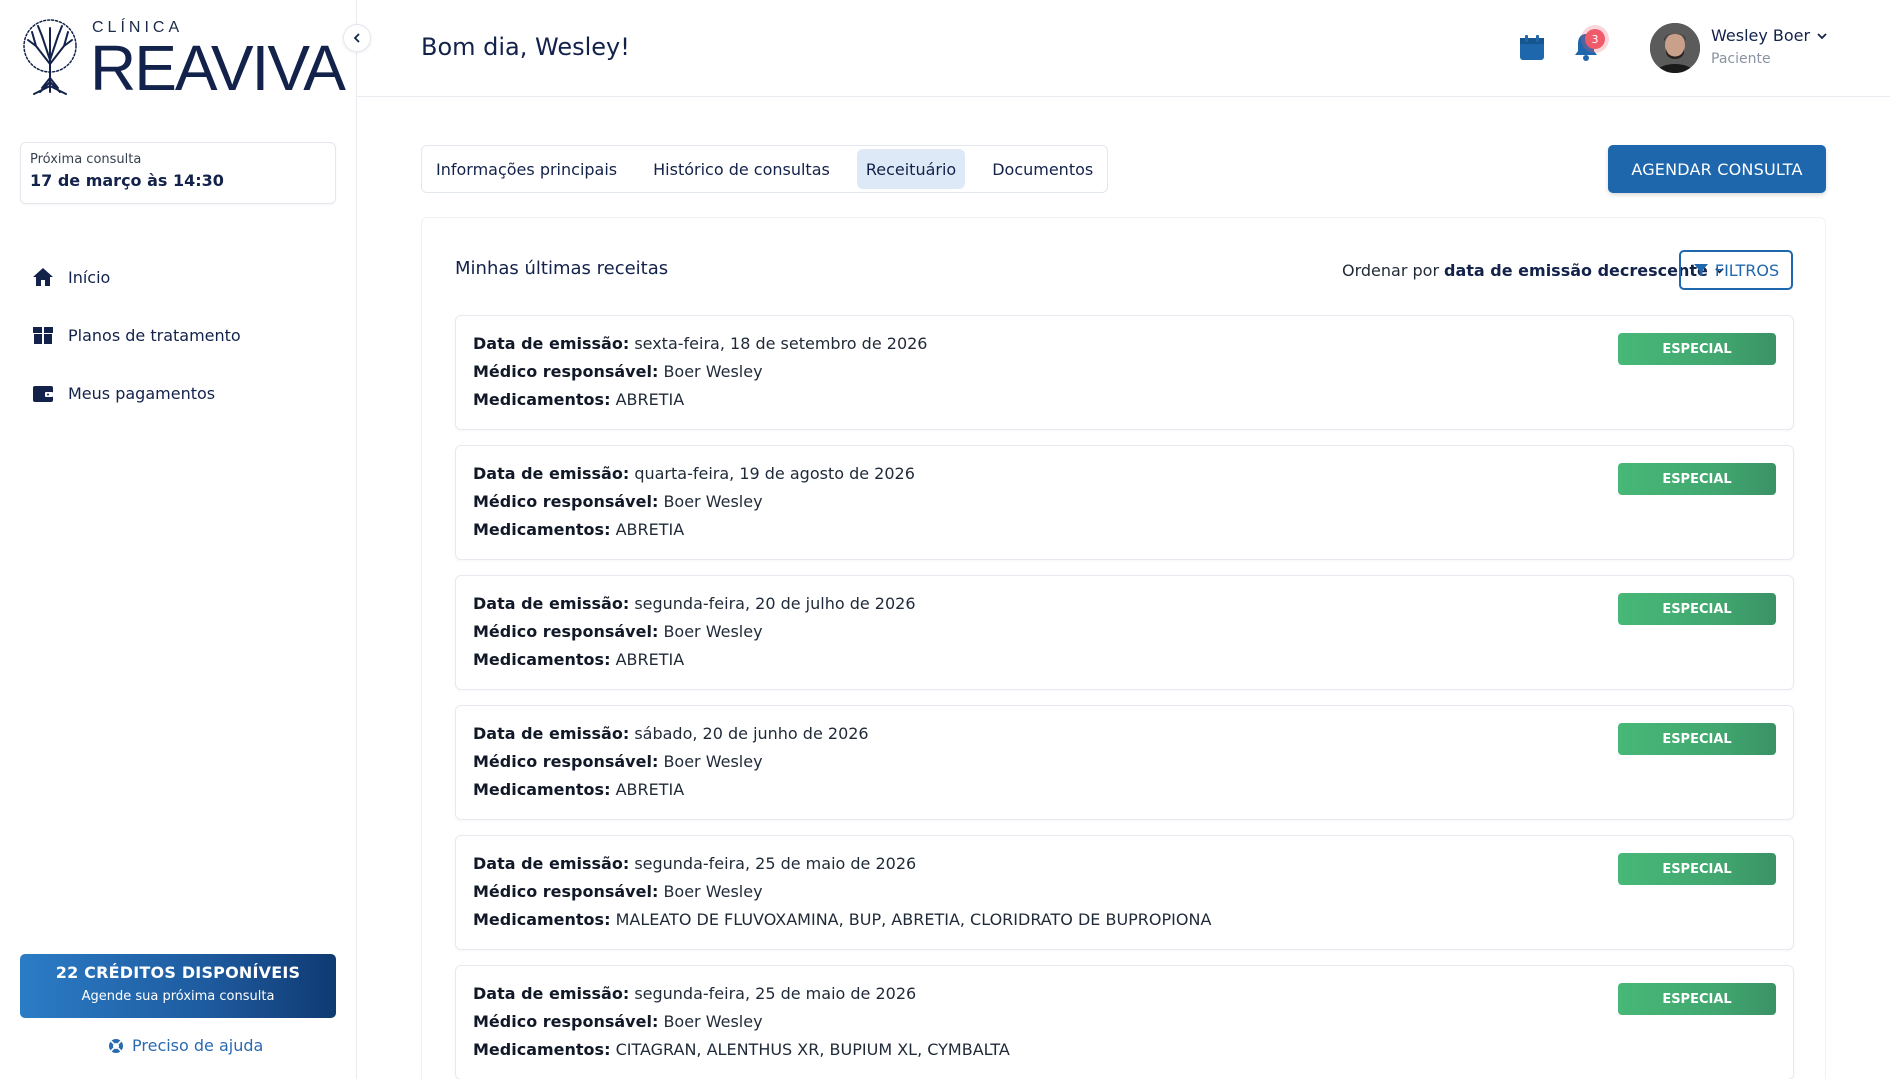 This screenshot has height=1079, width=1890. Describe the element at coordinates (178, 972) in the screenshot. I see `credits-title: 22 CRÉDITOS DISPONÍVEIS` at that location.